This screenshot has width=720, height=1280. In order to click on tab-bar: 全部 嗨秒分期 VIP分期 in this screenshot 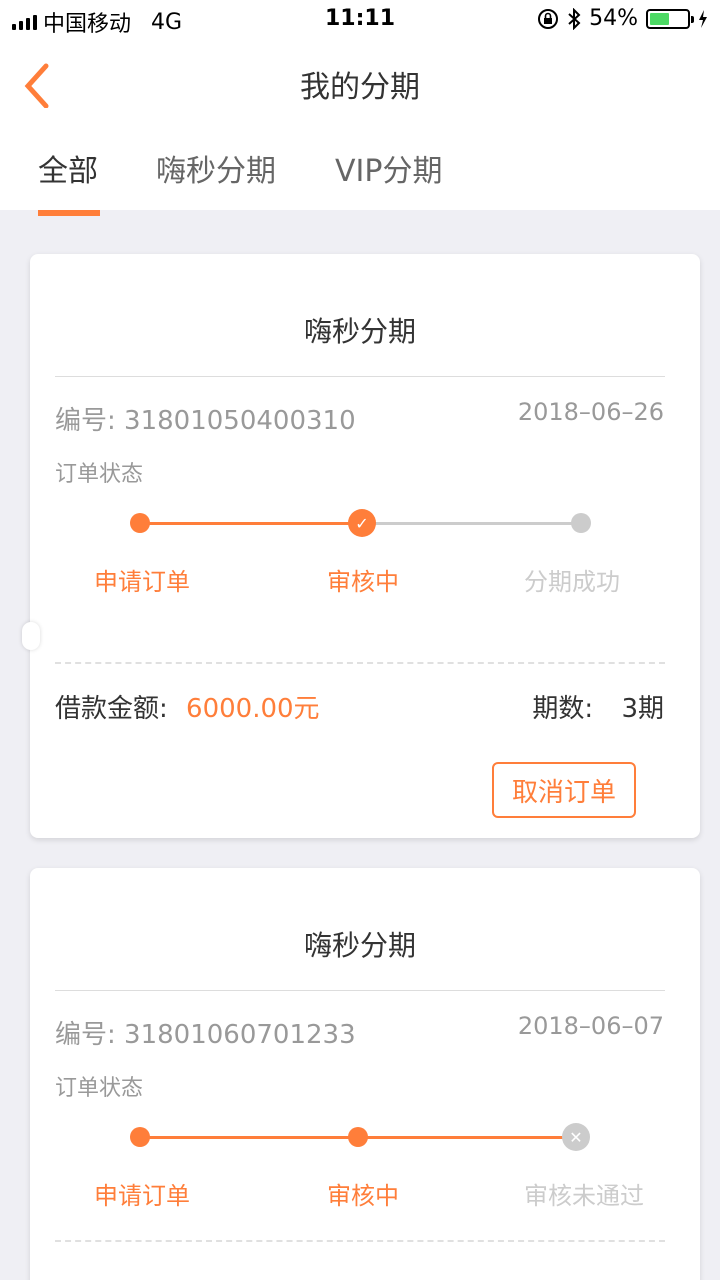, I will do `click(360, 167)`.